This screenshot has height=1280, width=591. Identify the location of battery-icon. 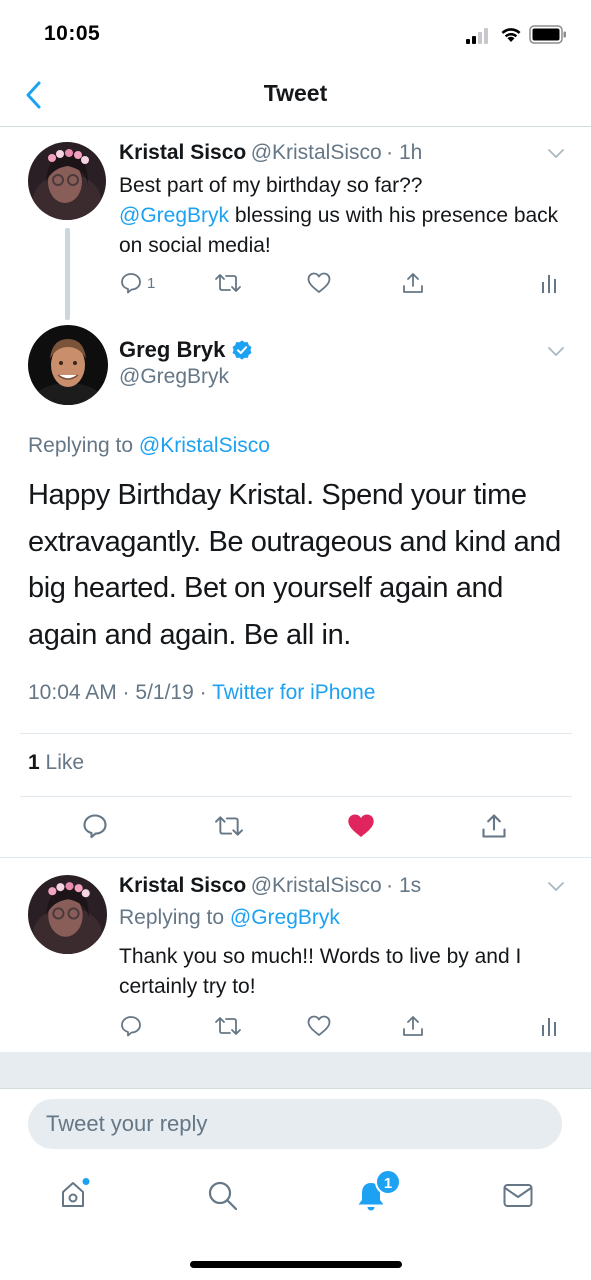
(548, 34).